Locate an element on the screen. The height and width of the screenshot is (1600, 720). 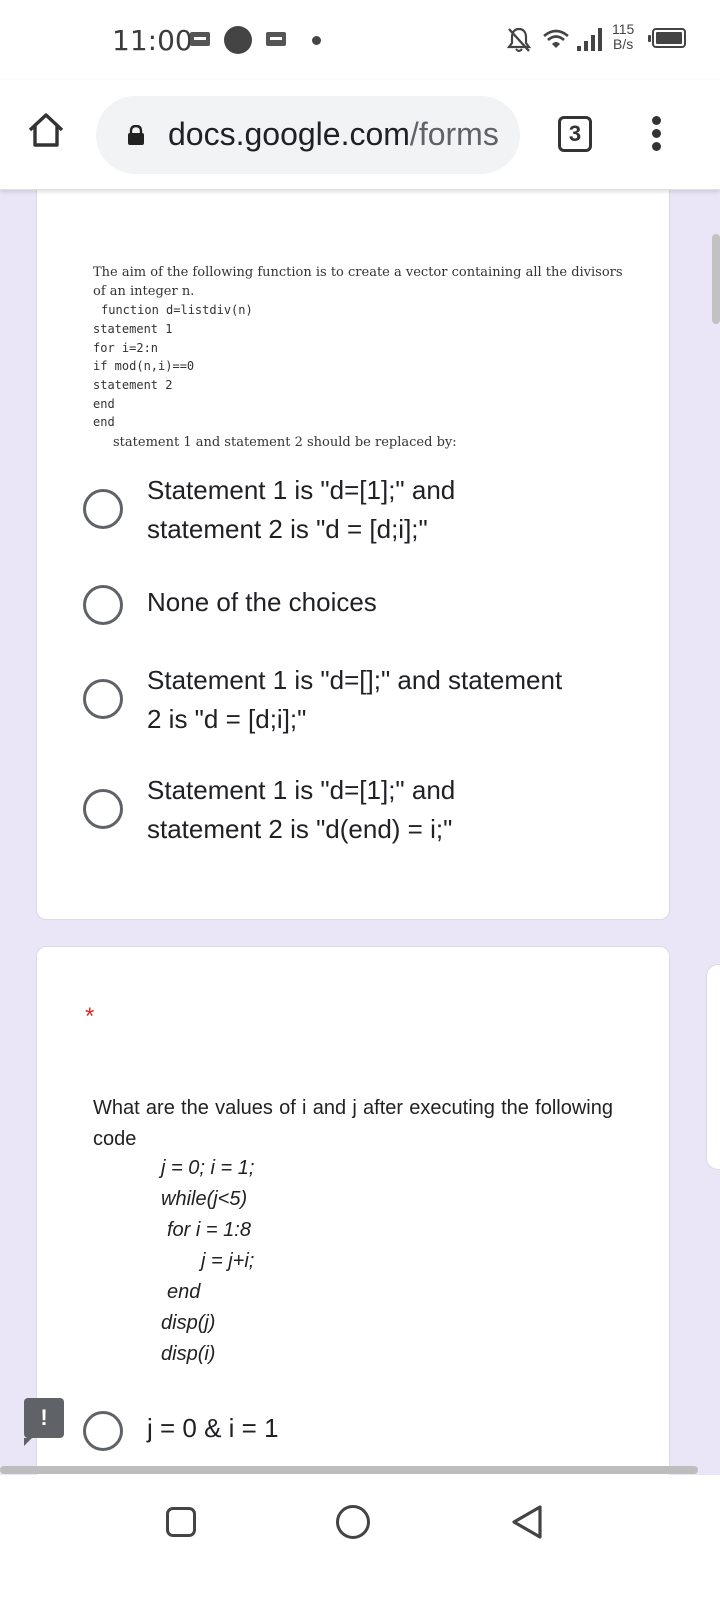
option-label-line: statement 2 is "d = [d;i];" is located at coordinates (287, 529).